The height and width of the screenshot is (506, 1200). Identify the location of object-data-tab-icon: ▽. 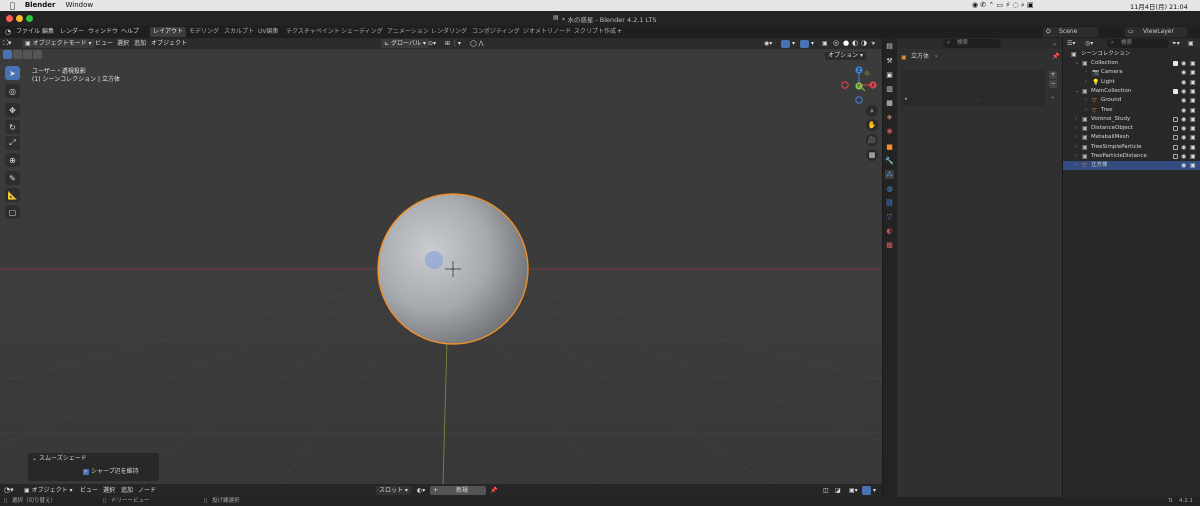
(889, 216).